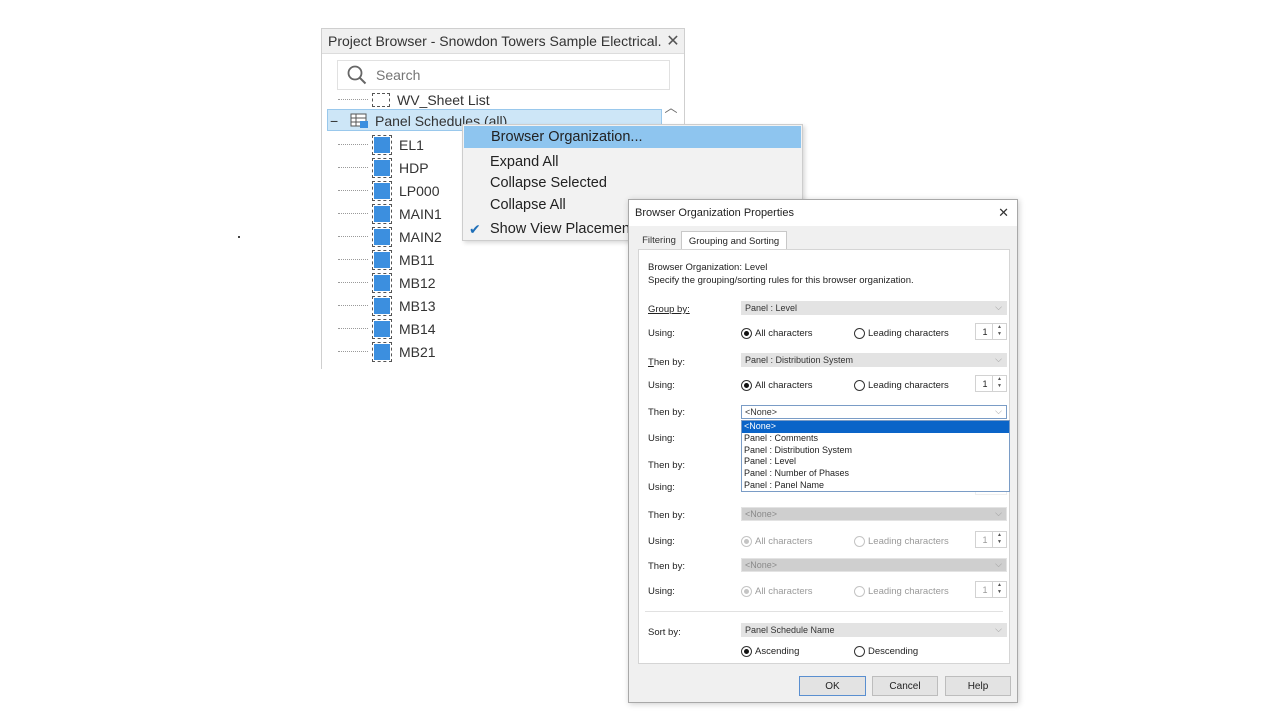  I want to click on tree-item: MB21, so click(379, 352).